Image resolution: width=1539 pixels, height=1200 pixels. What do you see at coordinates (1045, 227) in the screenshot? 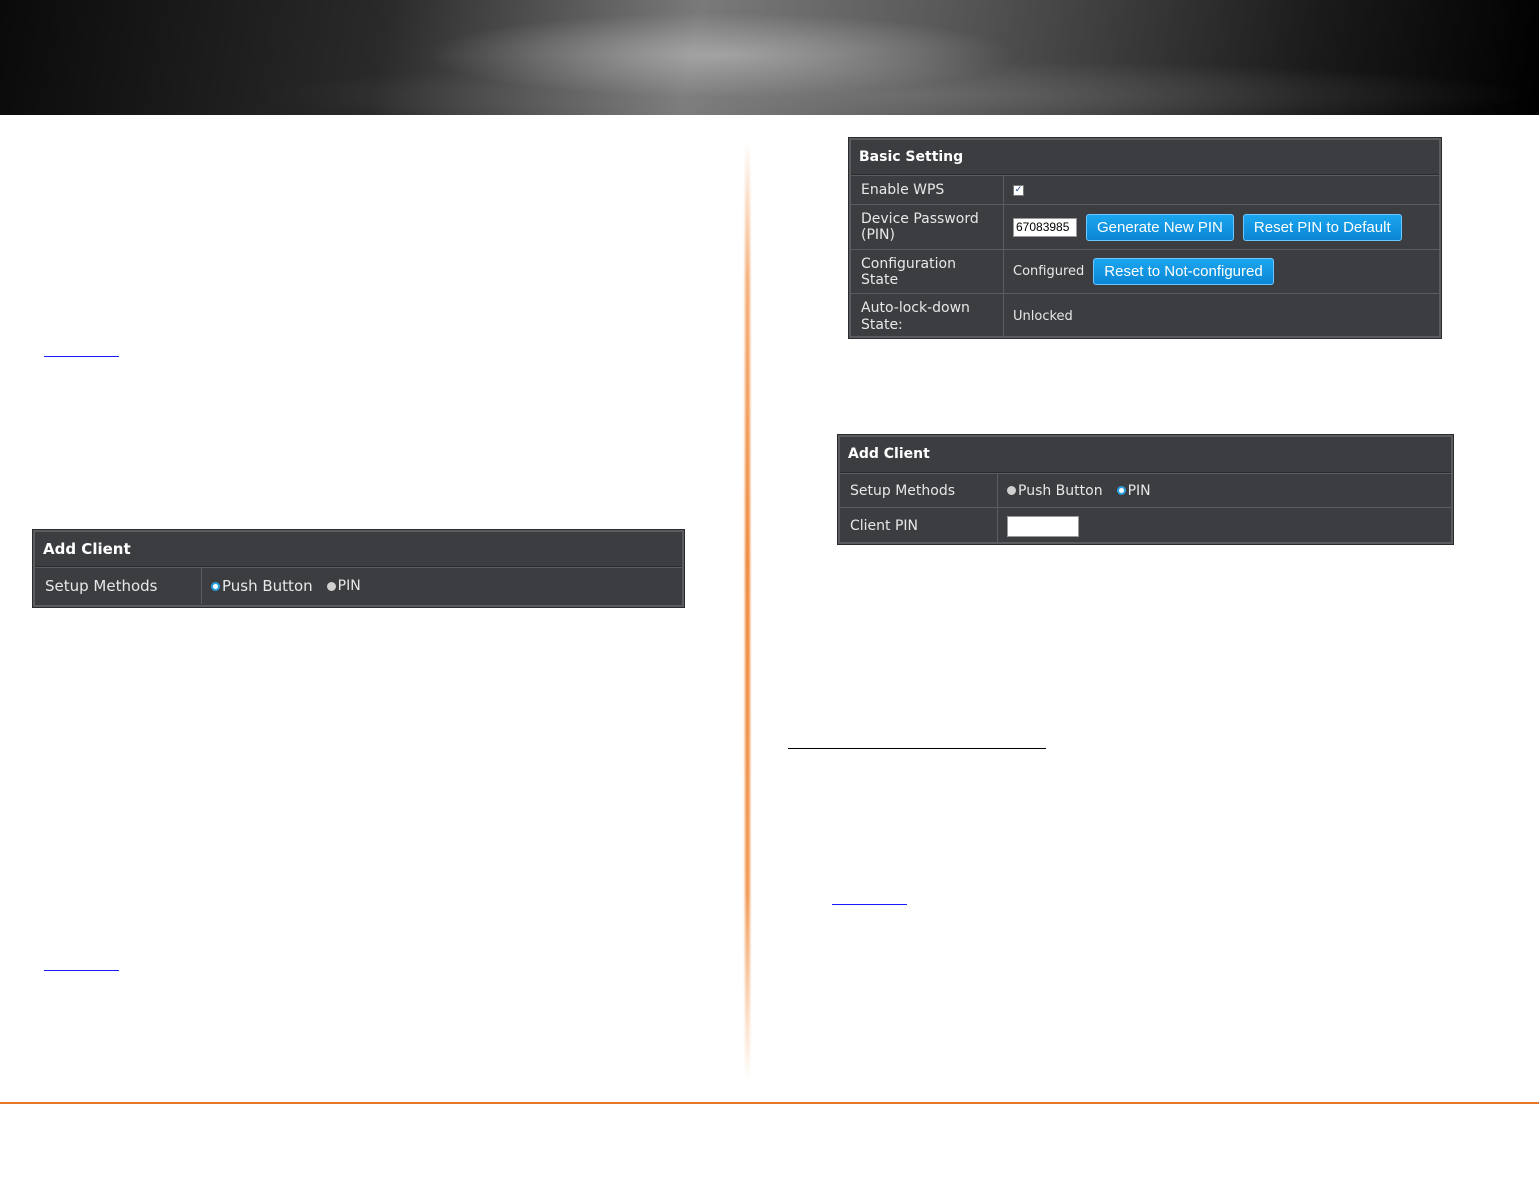
I see `device-pin-input: 67083985` at bounding box center [1045, 227].